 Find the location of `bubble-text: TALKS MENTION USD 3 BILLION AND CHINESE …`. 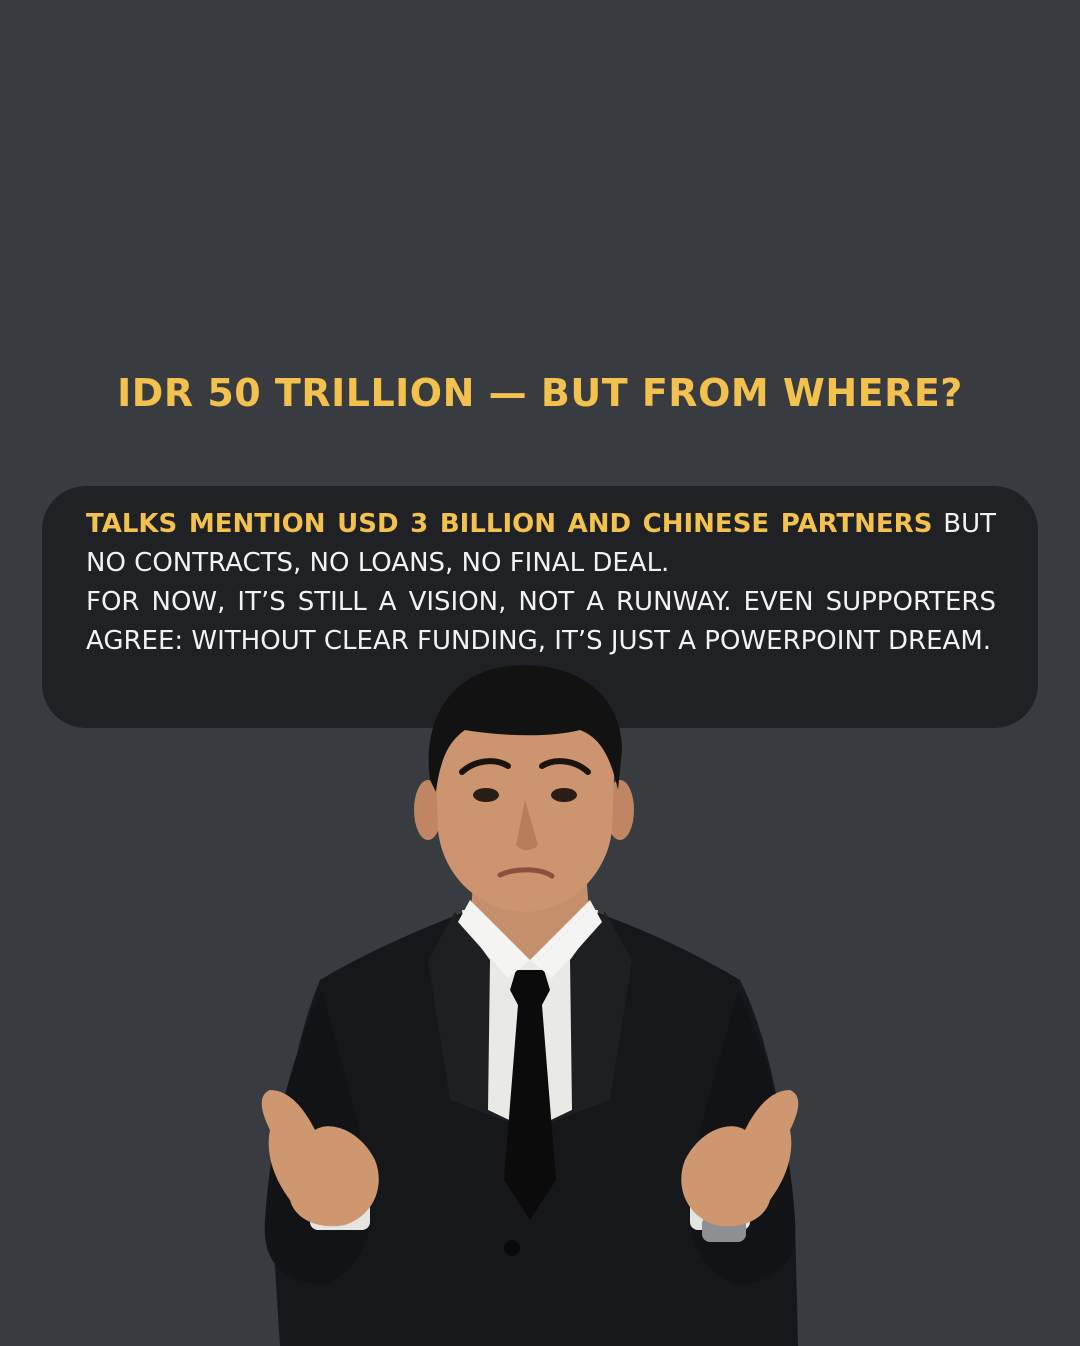

bubble-text: TALKS MENTION USD 3 BILLION AND CHINESE … is located at coordinates (541, 583).